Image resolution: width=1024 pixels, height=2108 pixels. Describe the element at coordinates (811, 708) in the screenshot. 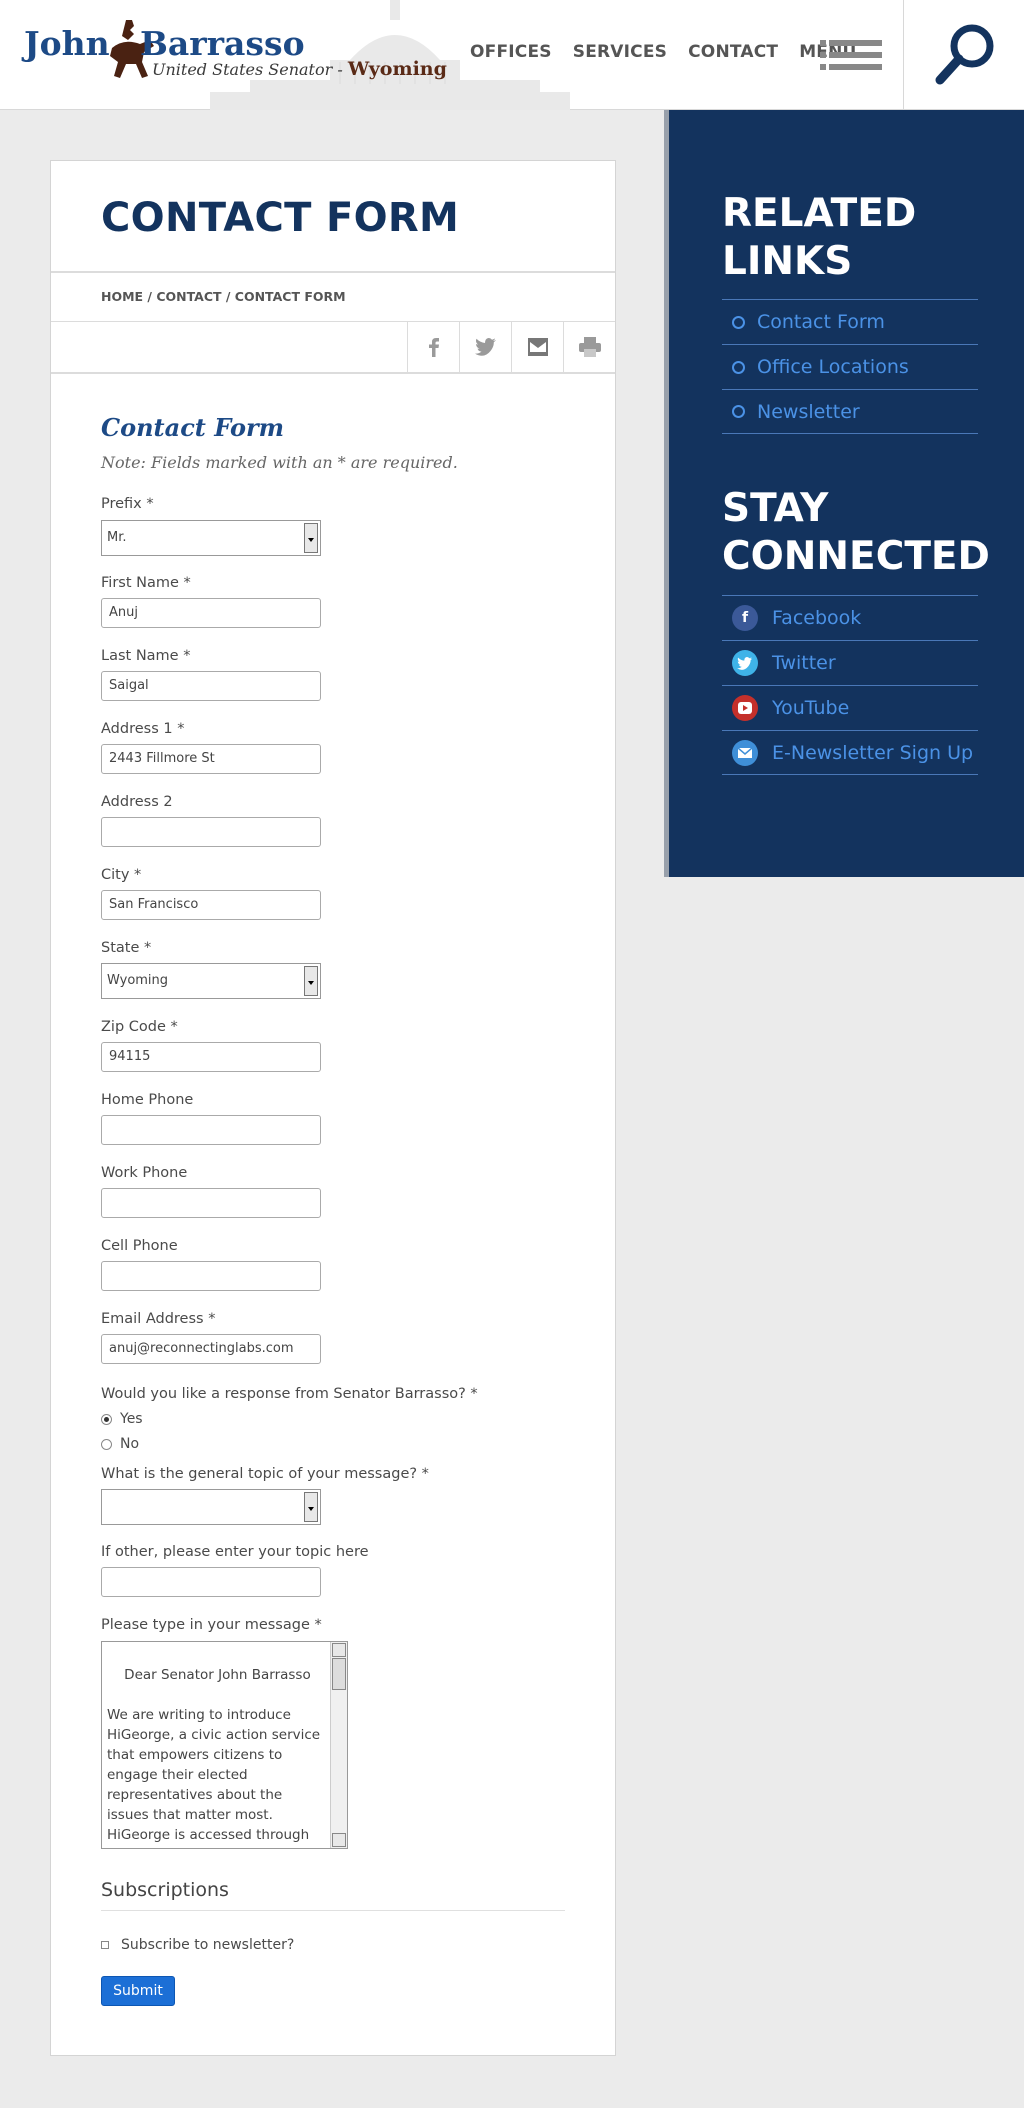

I see `social-link-label: YouTube` at that location.